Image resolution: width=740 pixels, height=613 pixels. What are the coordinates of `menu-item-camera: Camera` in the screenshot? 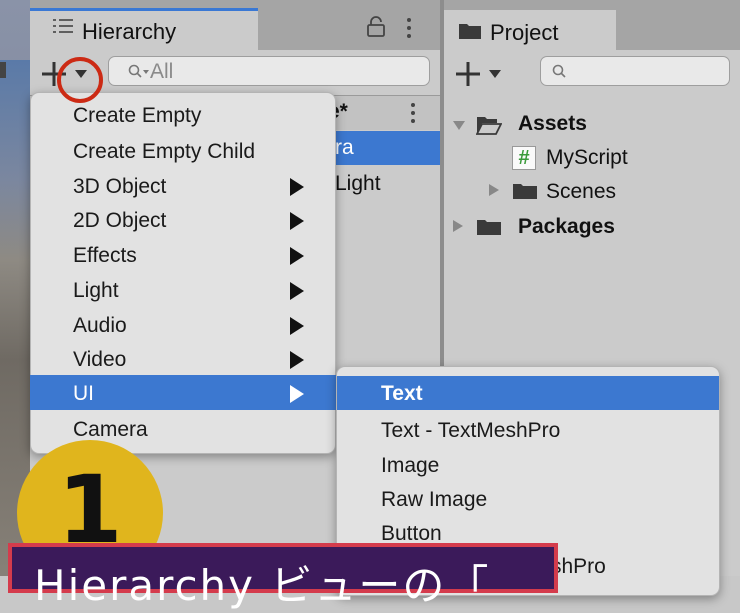 It's located at (110, 430).